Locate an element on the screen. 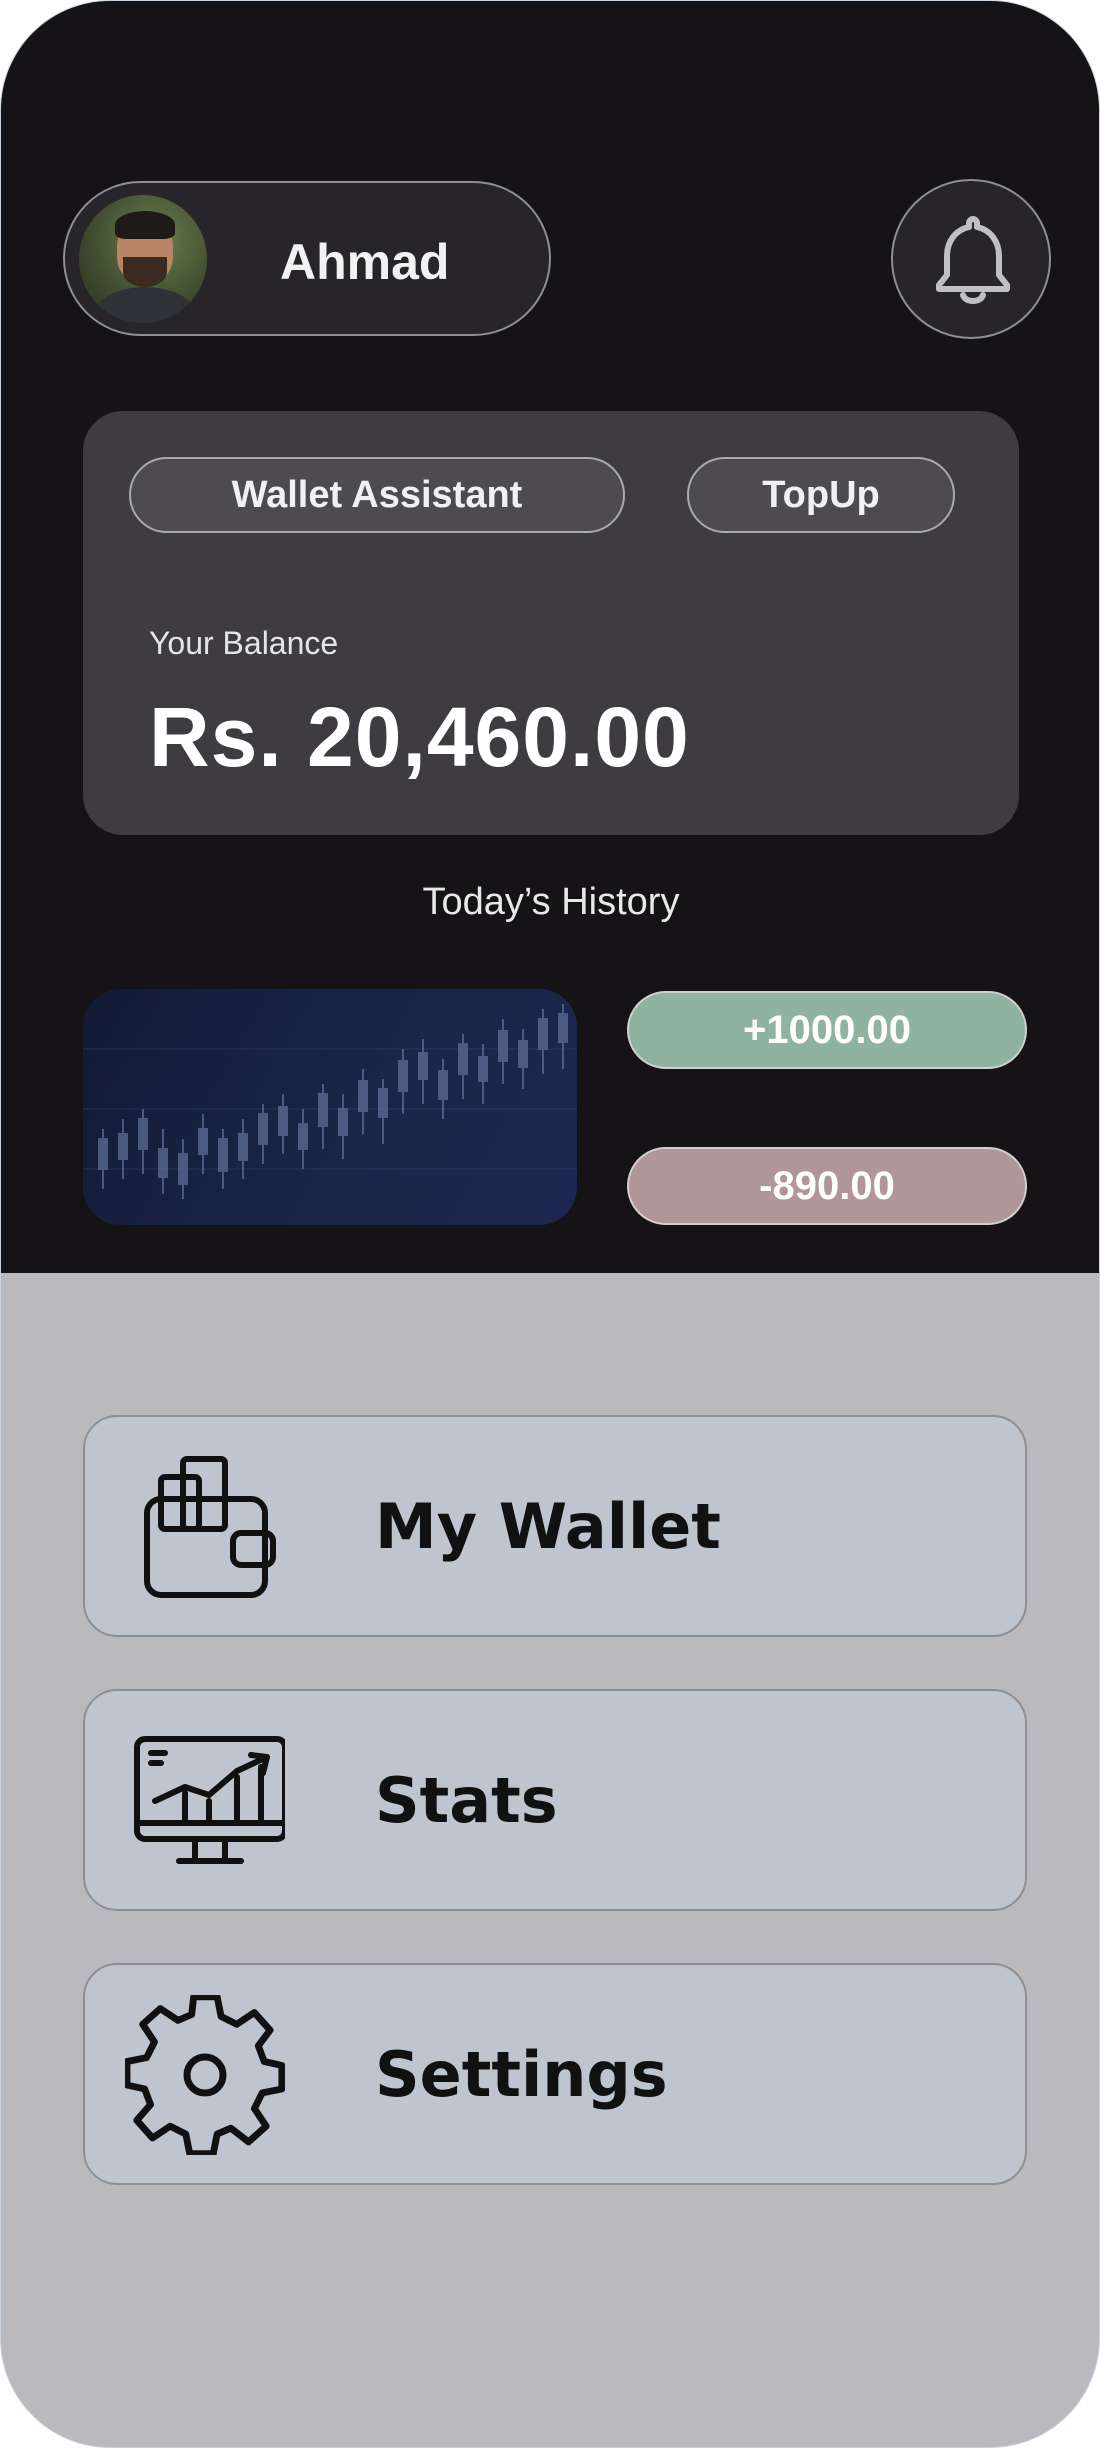 The image size is (1100, 2448). gear-icon is located at coordinates (205, 2075).